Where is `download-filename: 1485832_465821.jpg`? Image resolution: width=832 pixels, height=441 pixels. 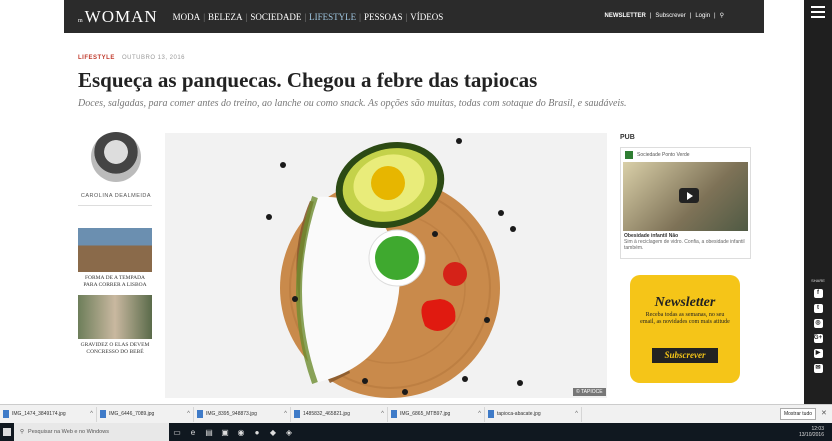 download-filename: 1485832_465821.jpg is located at coordinates (326, 414).